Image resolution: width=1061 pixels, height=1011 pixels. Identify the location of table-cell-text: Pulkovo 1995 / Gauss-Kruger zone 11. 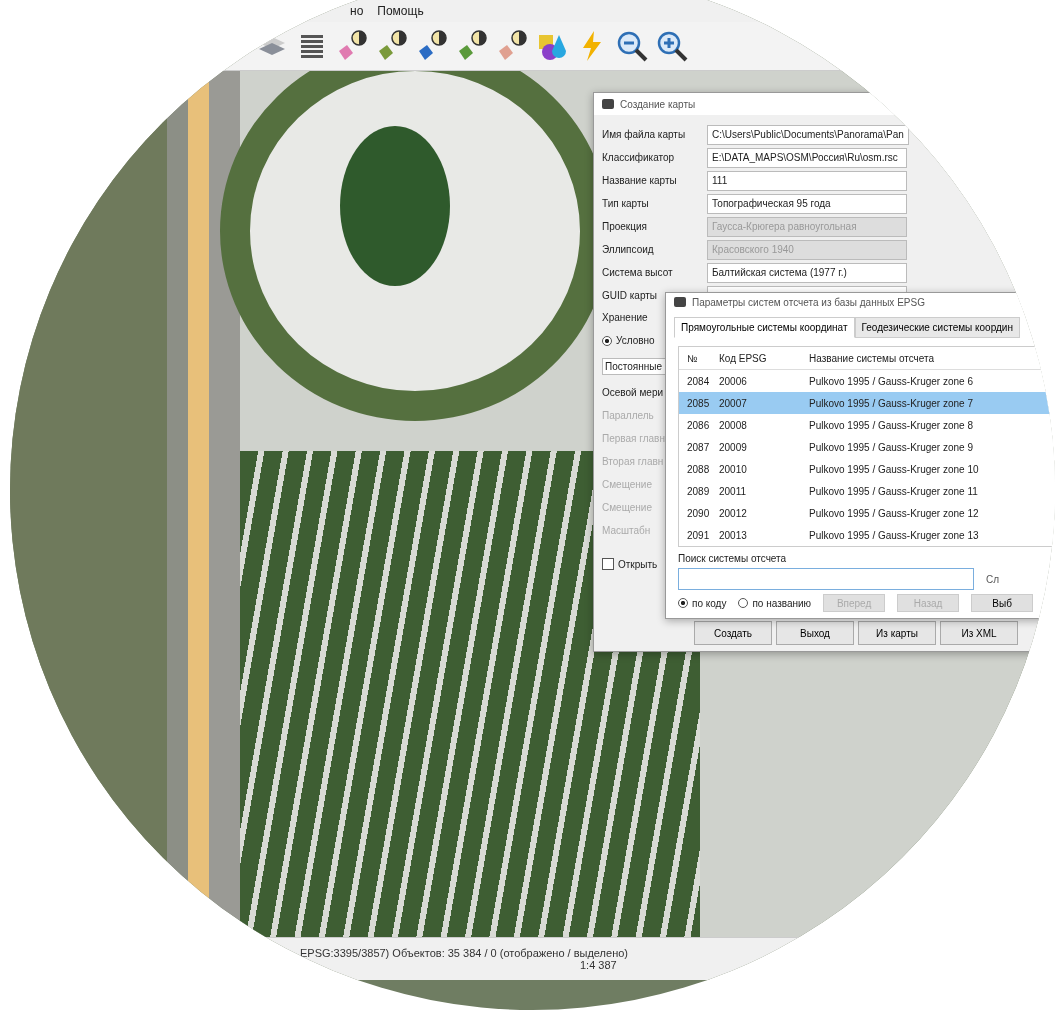
(894, 491).